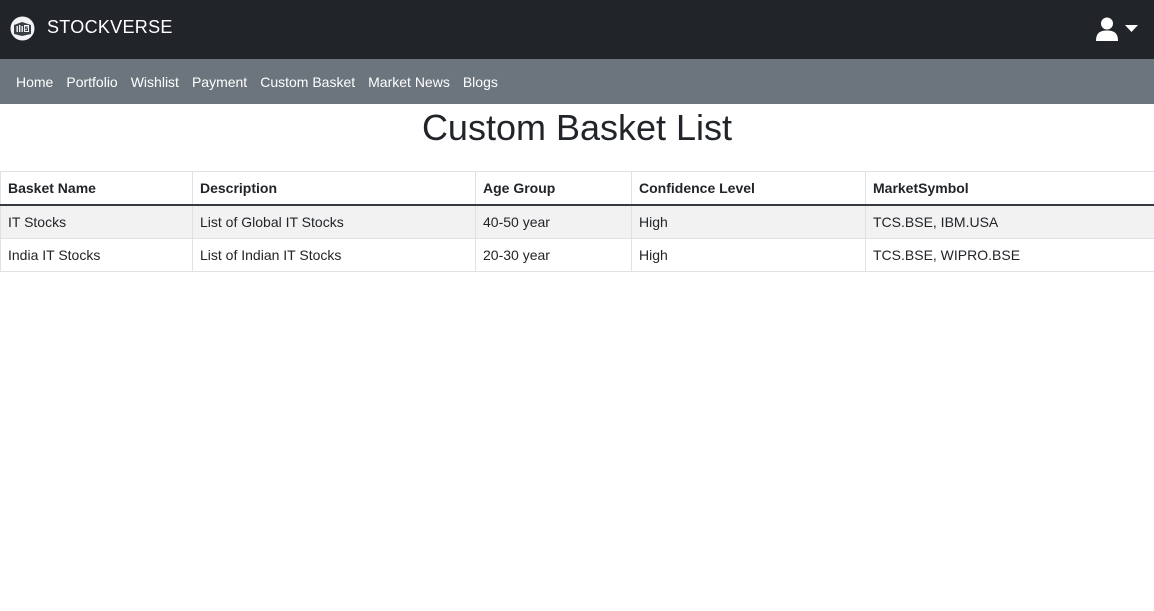 The height and width of the screenshot is (611, 1154). I want to click on column-header-confidence-level: Confidence Level, so click(748, 188).